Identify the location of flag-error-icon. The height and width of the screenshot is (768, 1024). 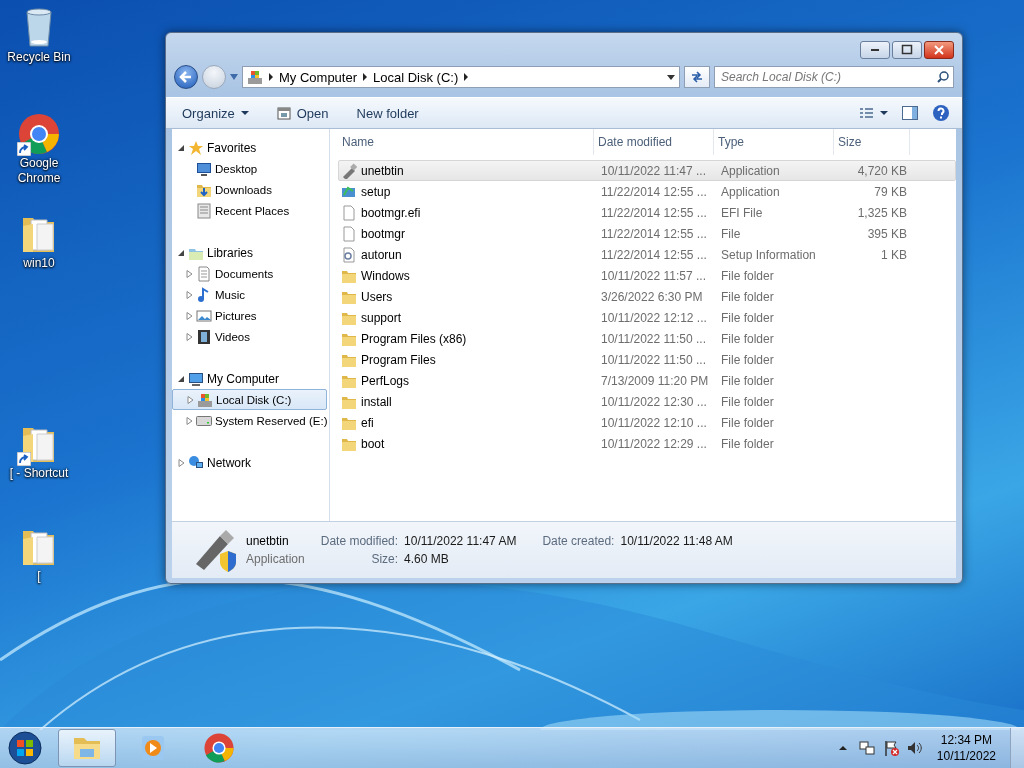
(890, 748).